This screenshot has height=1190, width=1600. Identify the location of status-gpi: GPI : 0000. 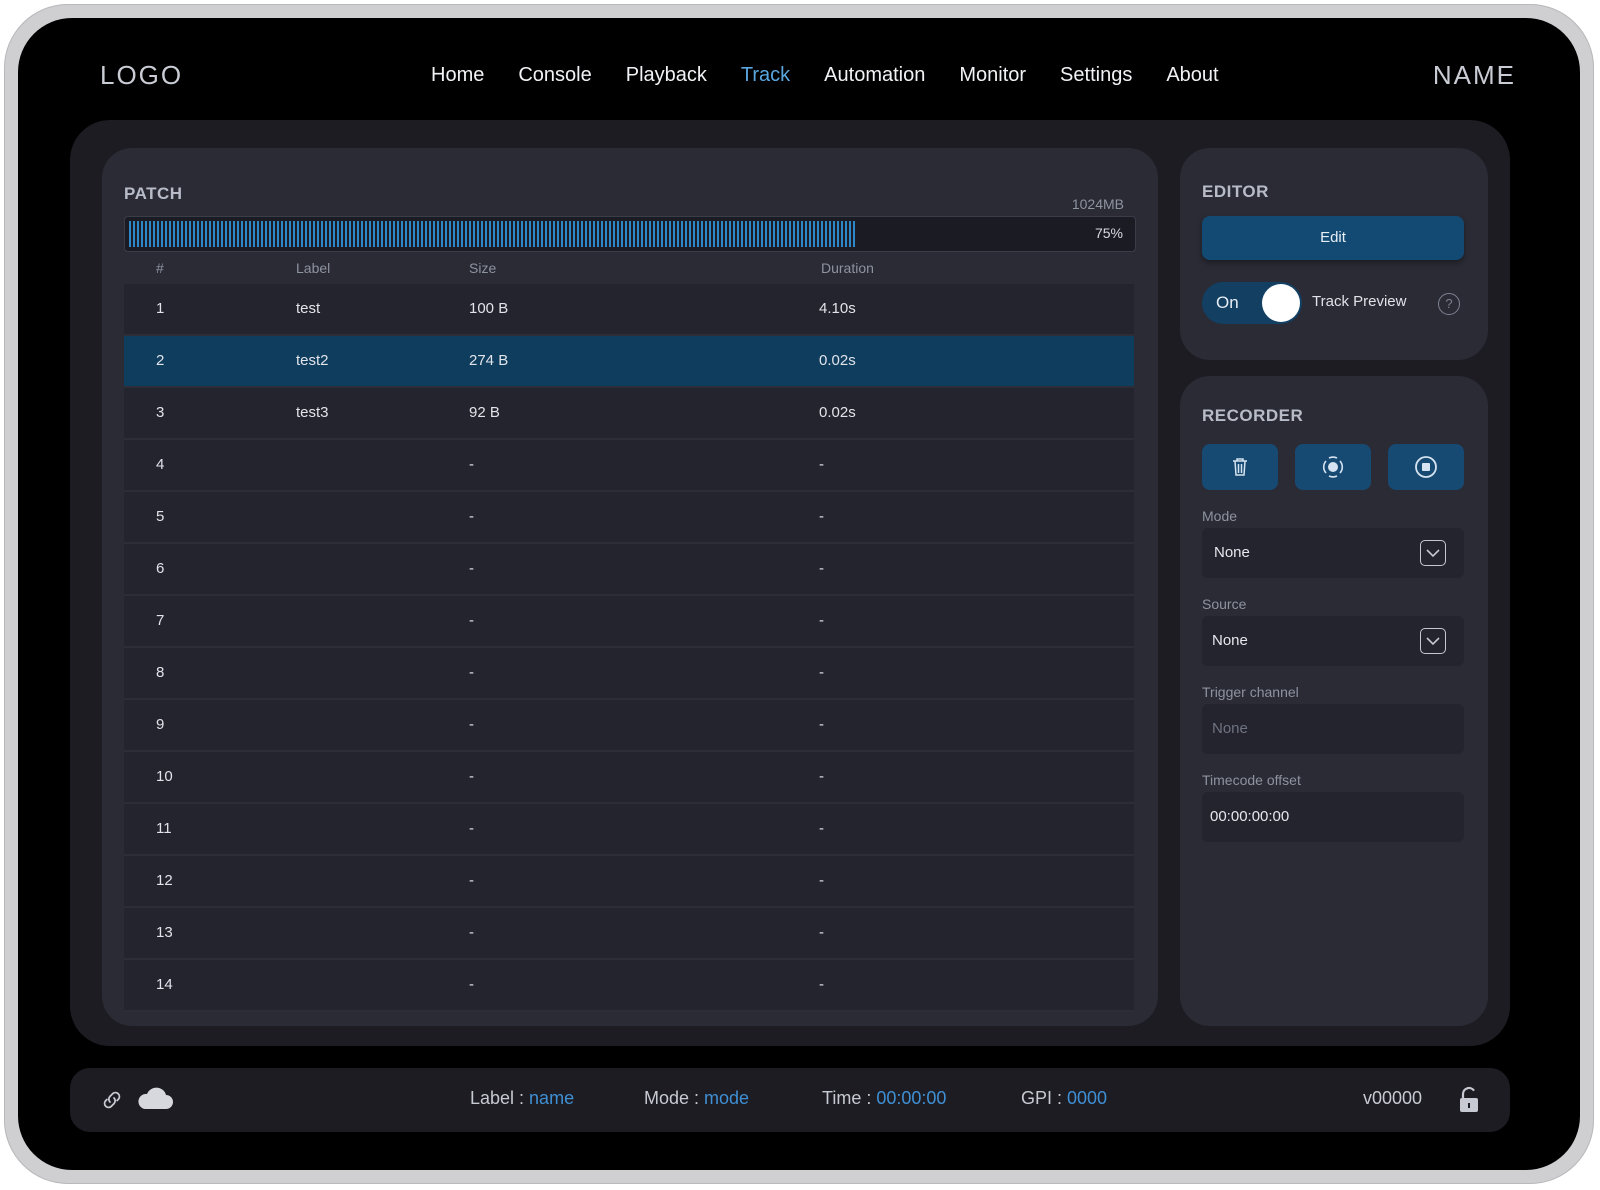
(1064, 1098).